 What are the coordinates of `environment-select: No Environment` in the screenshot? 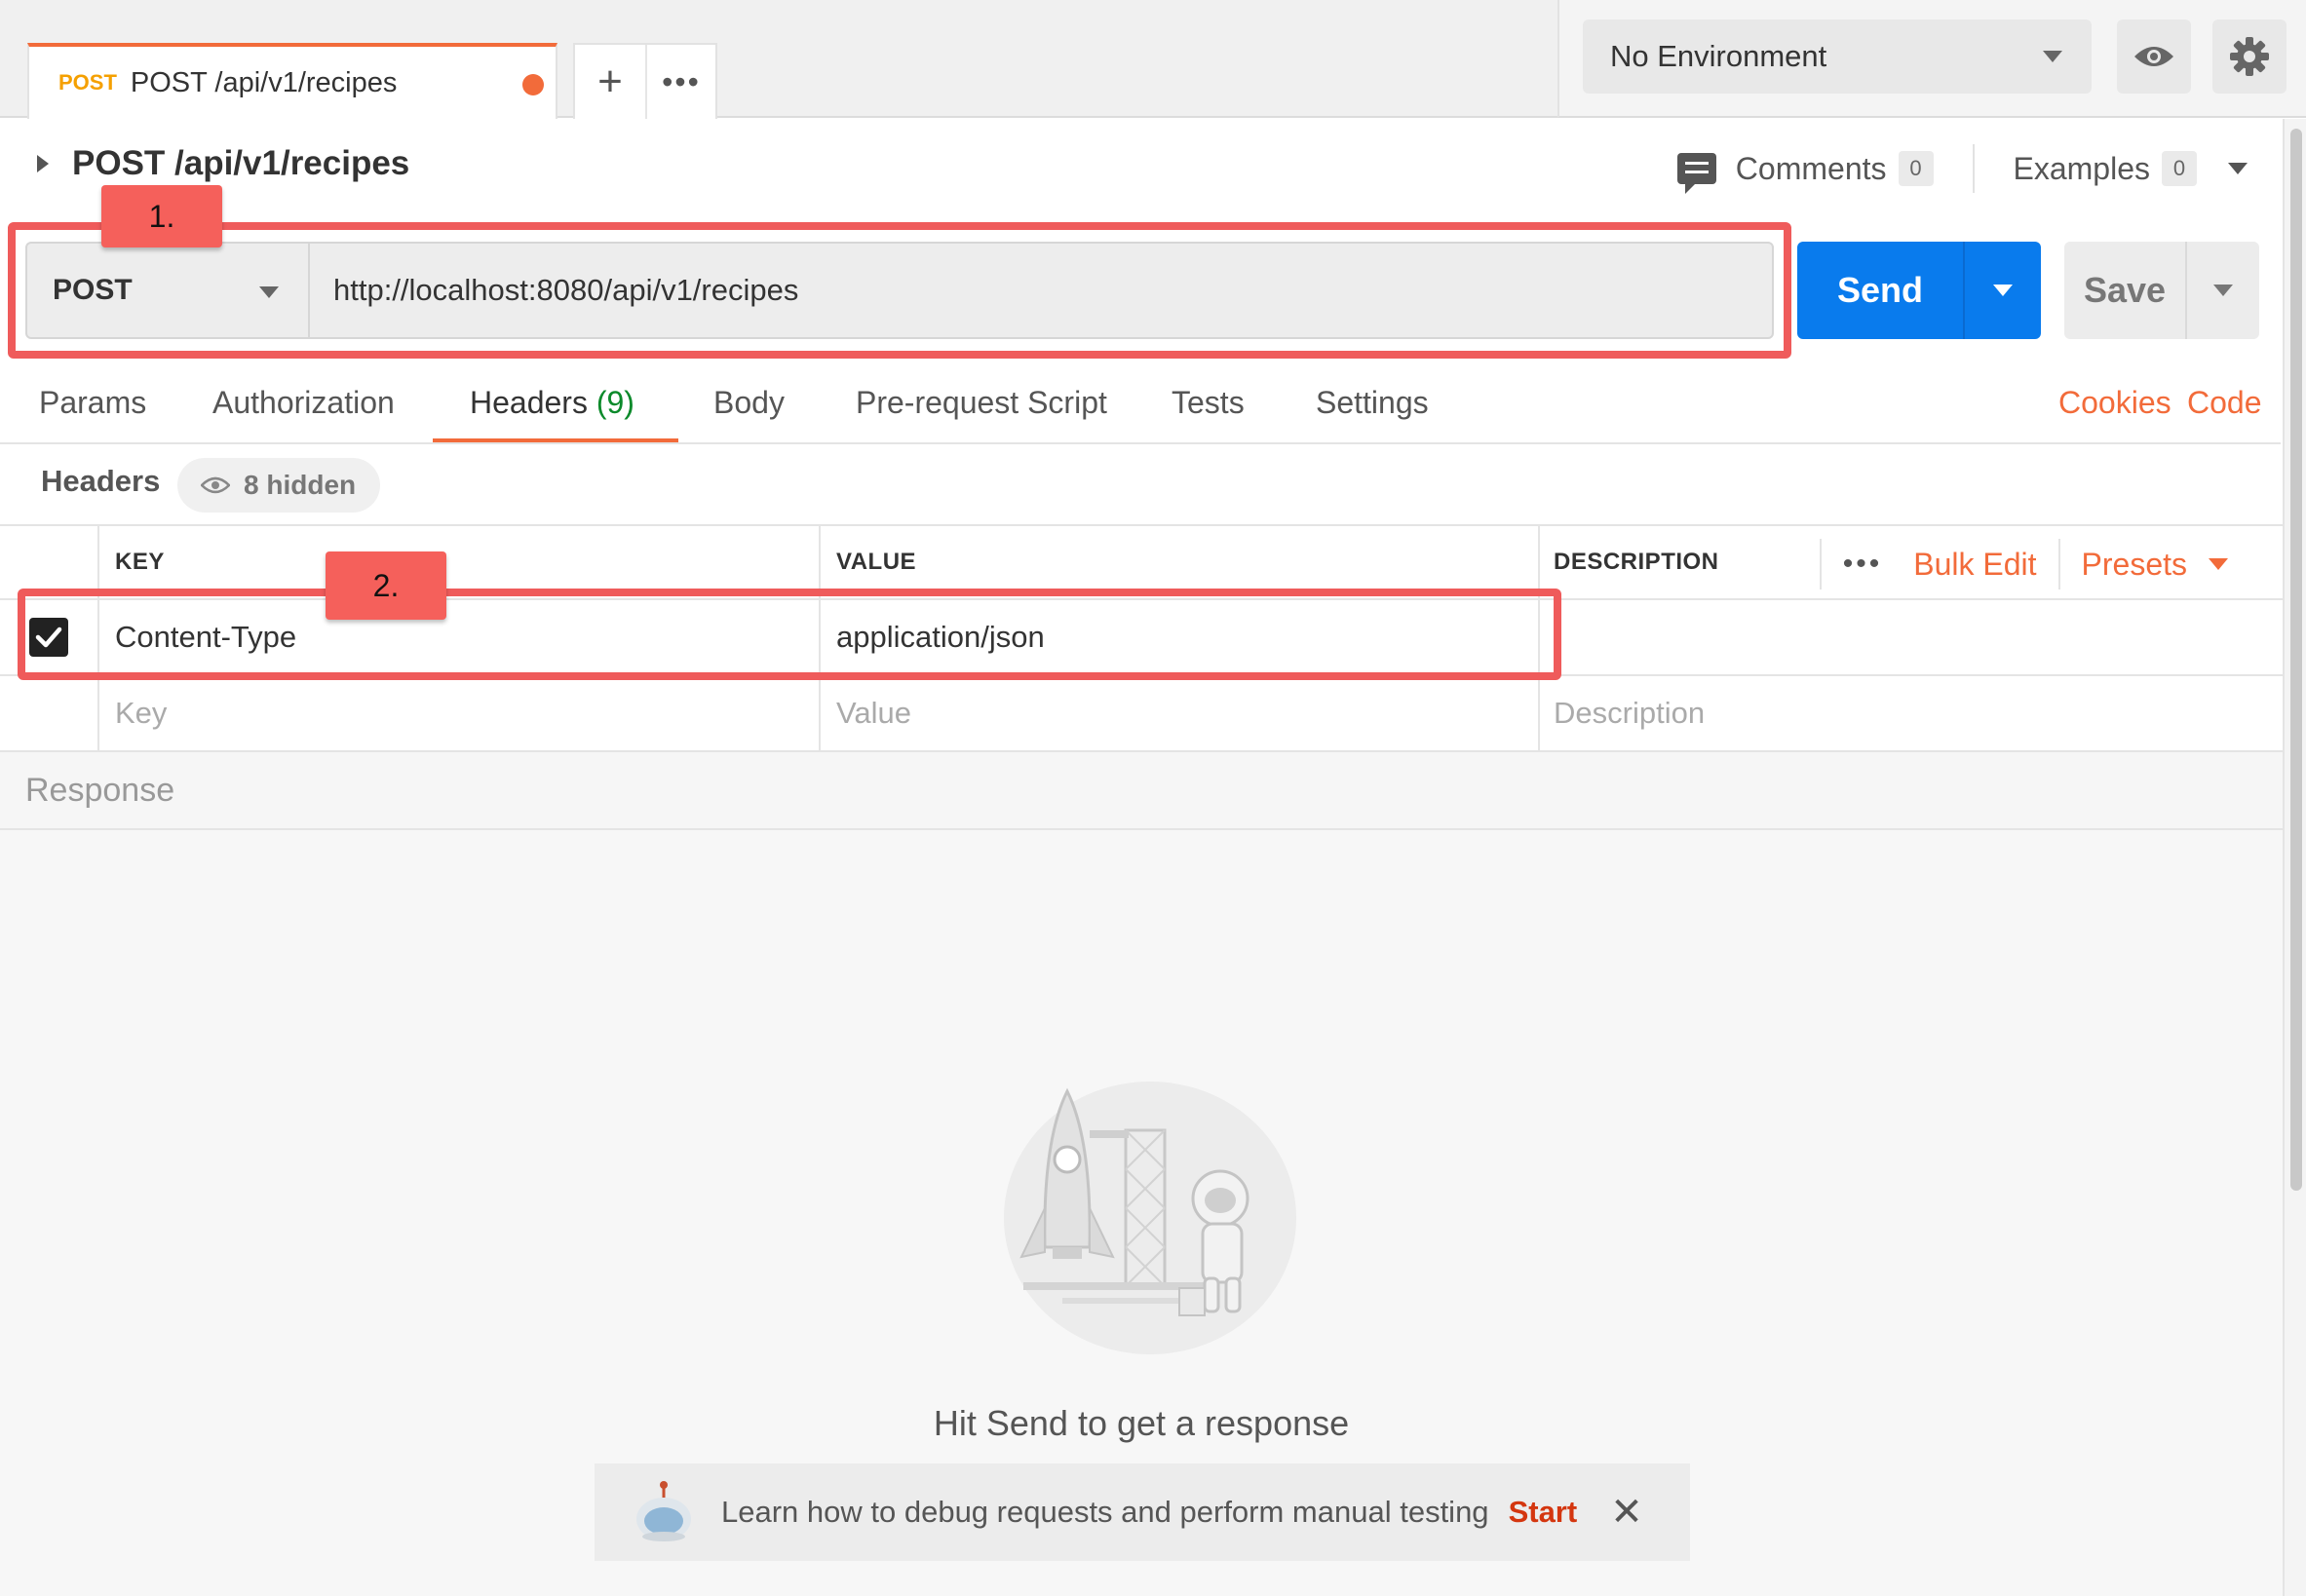 It's located at (1837, 57).